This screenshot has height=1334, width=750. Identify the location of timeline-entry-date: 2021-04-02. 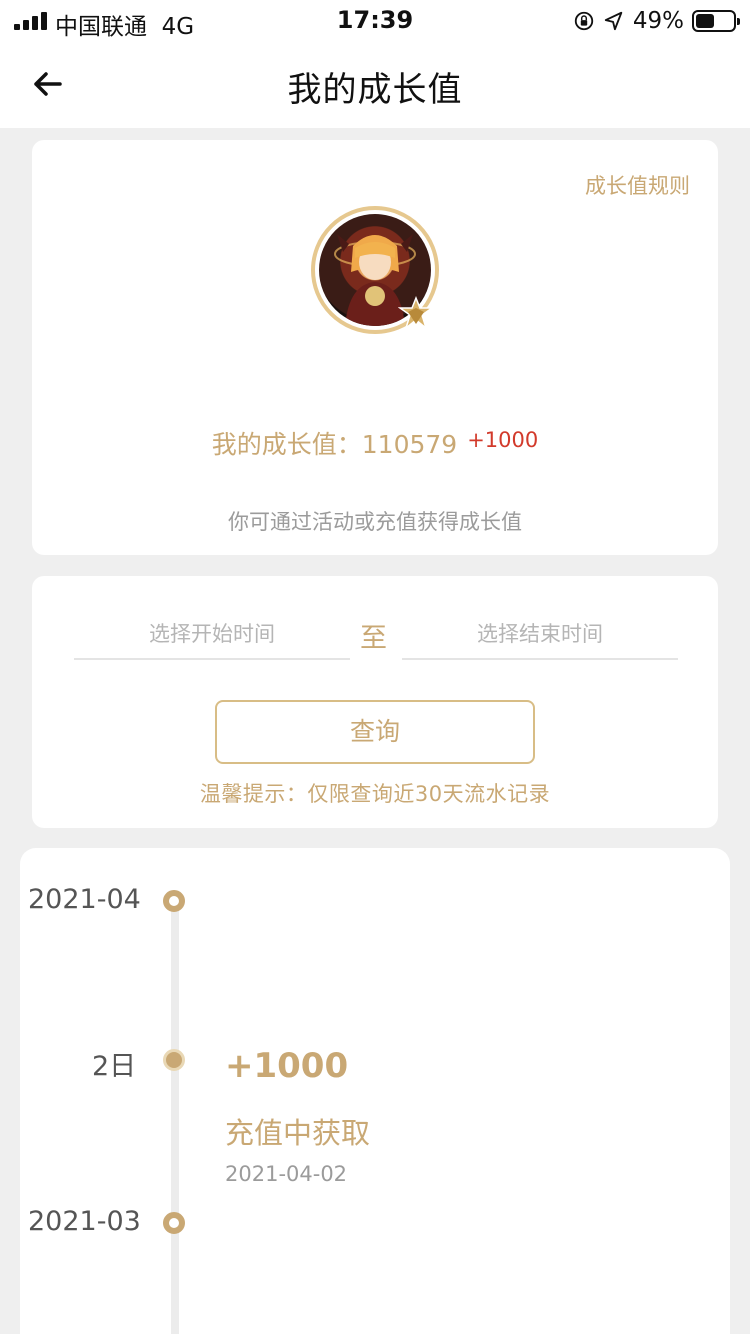
(286, 1174).